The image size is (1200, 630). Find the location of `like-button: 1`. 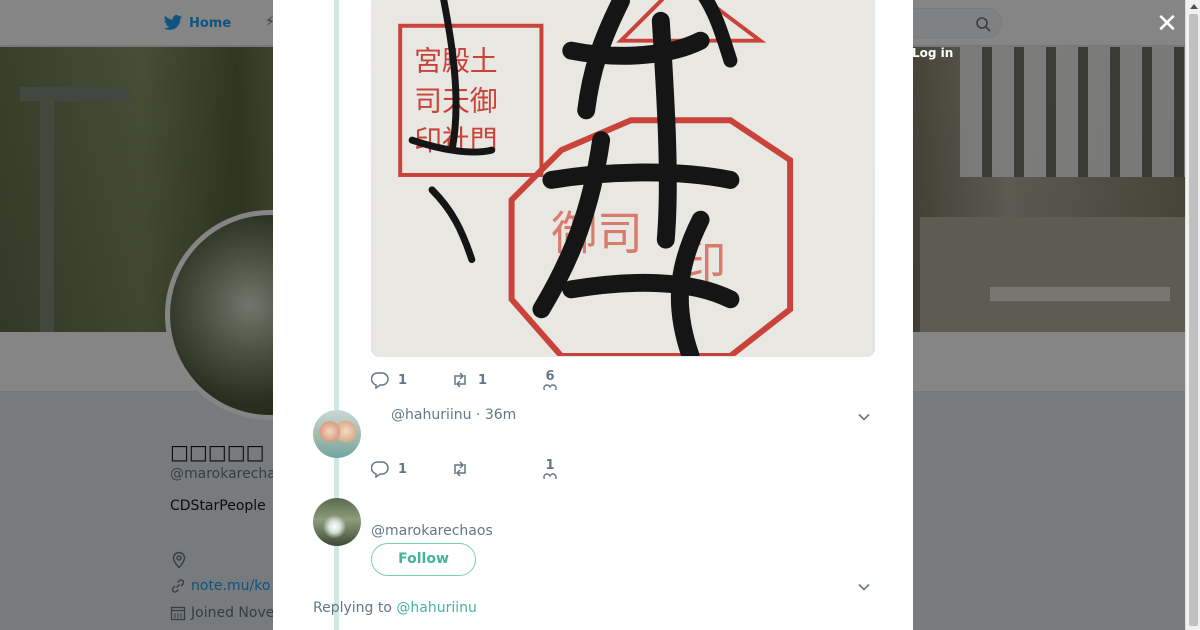

like-button: 1 is located at coordinates (550, 469).